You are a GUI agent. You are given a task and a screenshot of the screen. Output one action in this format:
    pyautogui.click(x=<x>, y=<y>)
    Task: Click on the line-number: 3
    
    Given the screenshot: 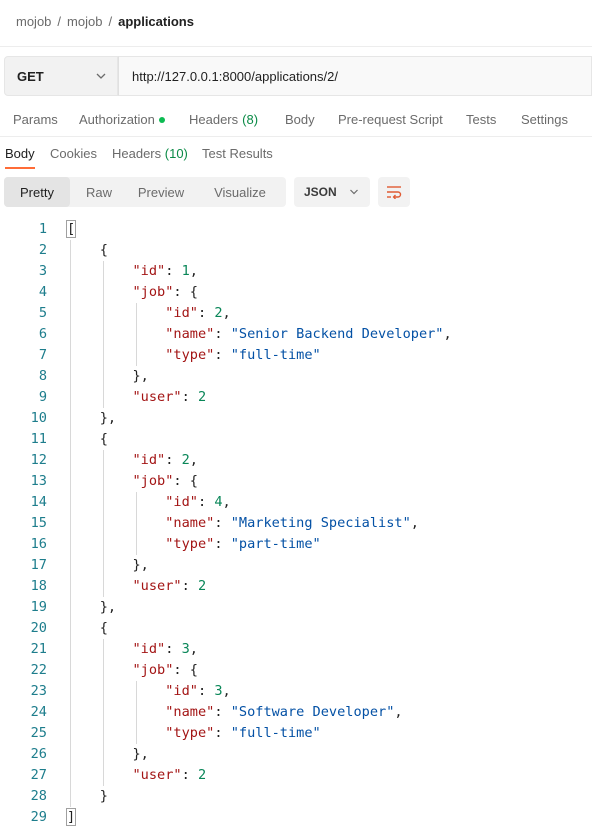 What is the action you would take?
    pyautogui.click(x=42, y=271)
    